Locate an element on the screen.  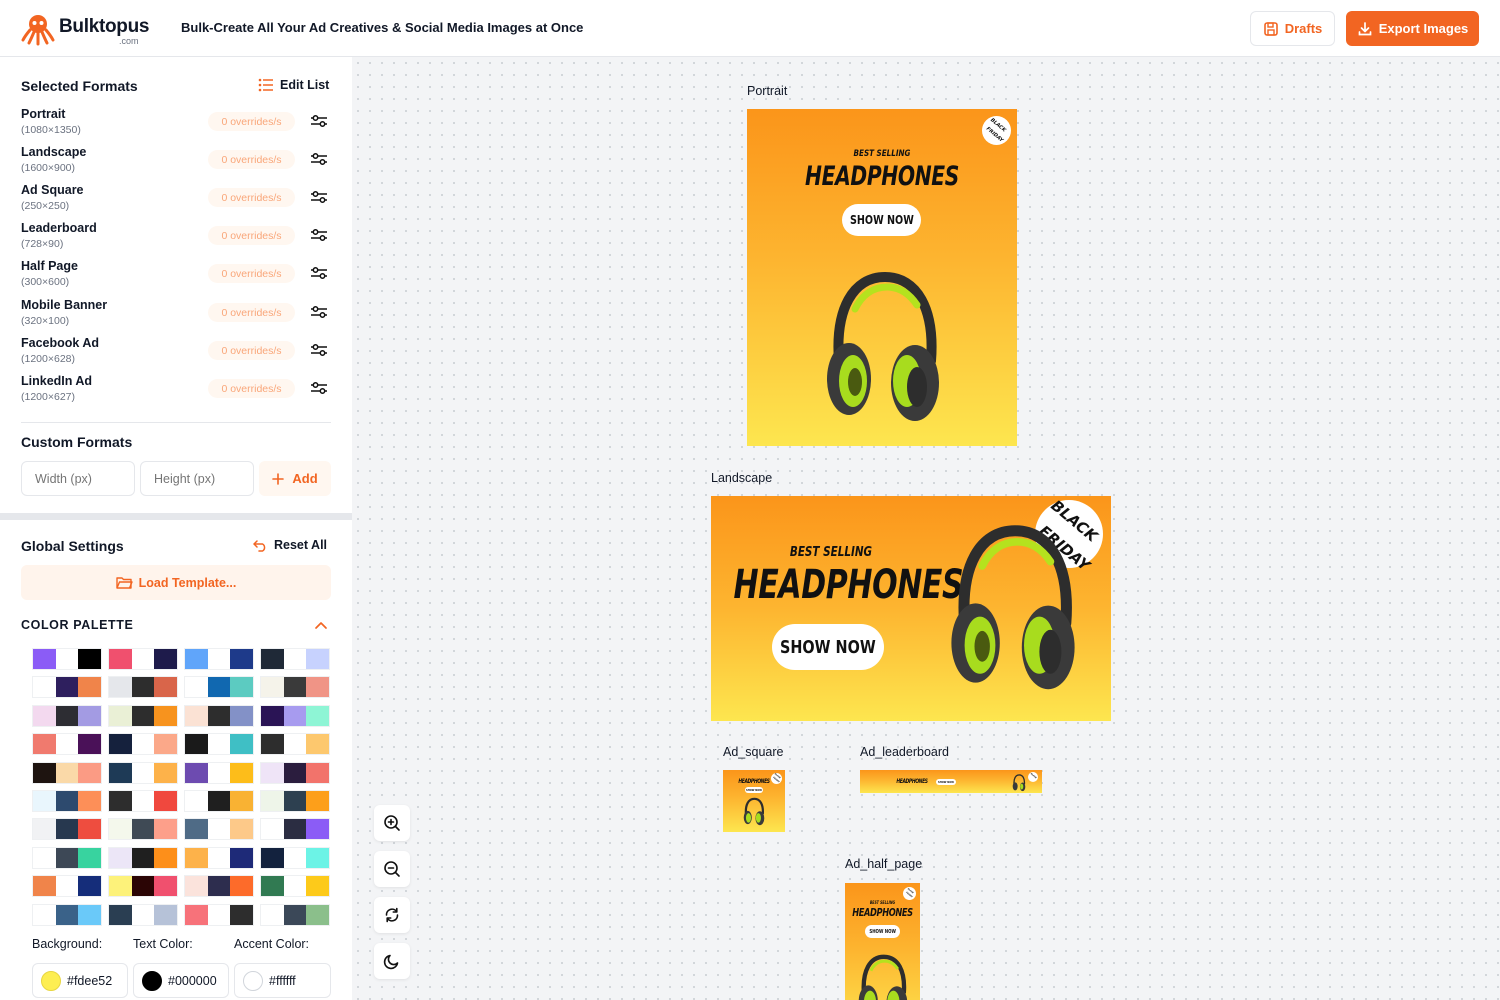
edit-list-button: Edit List is located at coordinates (293, 85).